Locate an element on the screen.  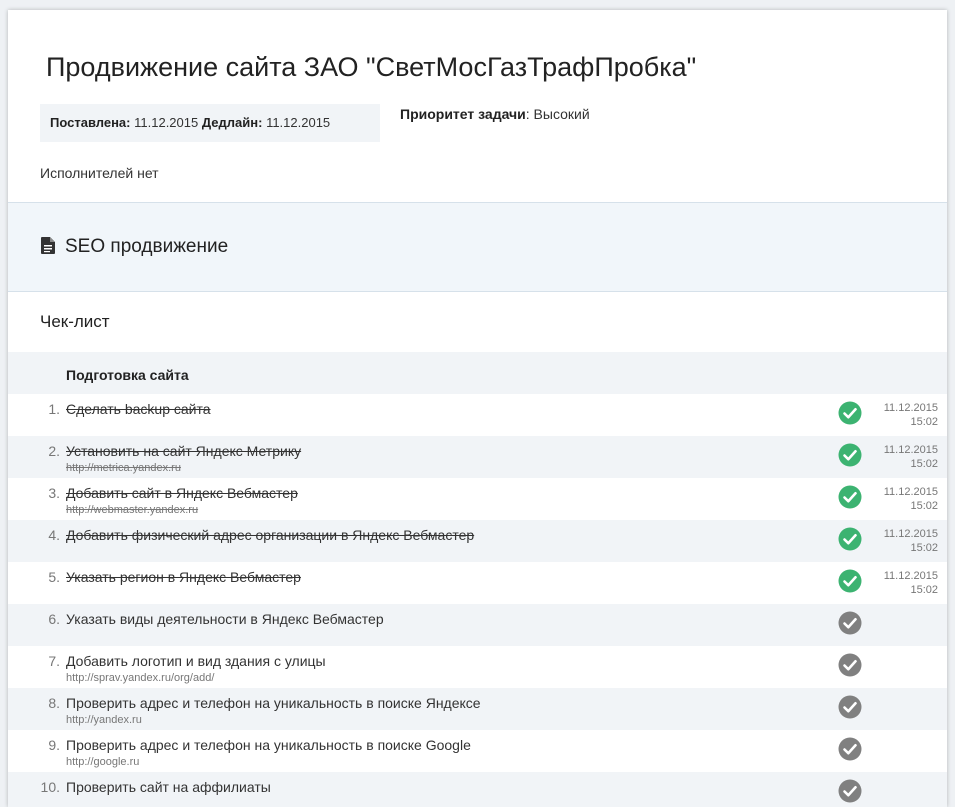
priority: Приоритет задачи: Высокий is located at coordinates (495, 114).